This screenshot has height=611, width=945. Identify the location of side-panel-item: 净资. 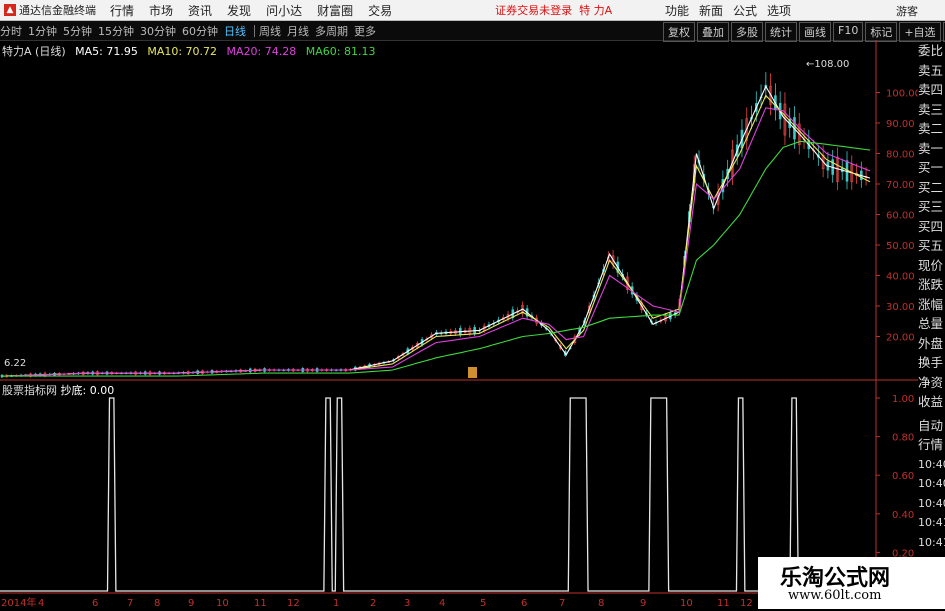
(931, 382).